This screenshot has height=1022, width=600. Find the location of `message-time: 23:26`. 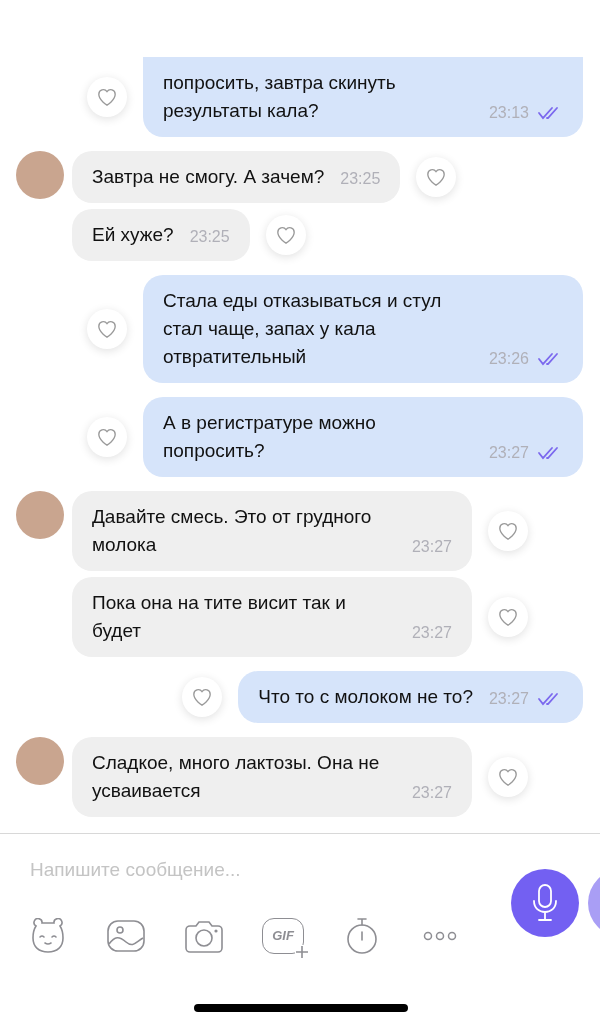

message-time: 23:26 is located at coordinates (508, 359).